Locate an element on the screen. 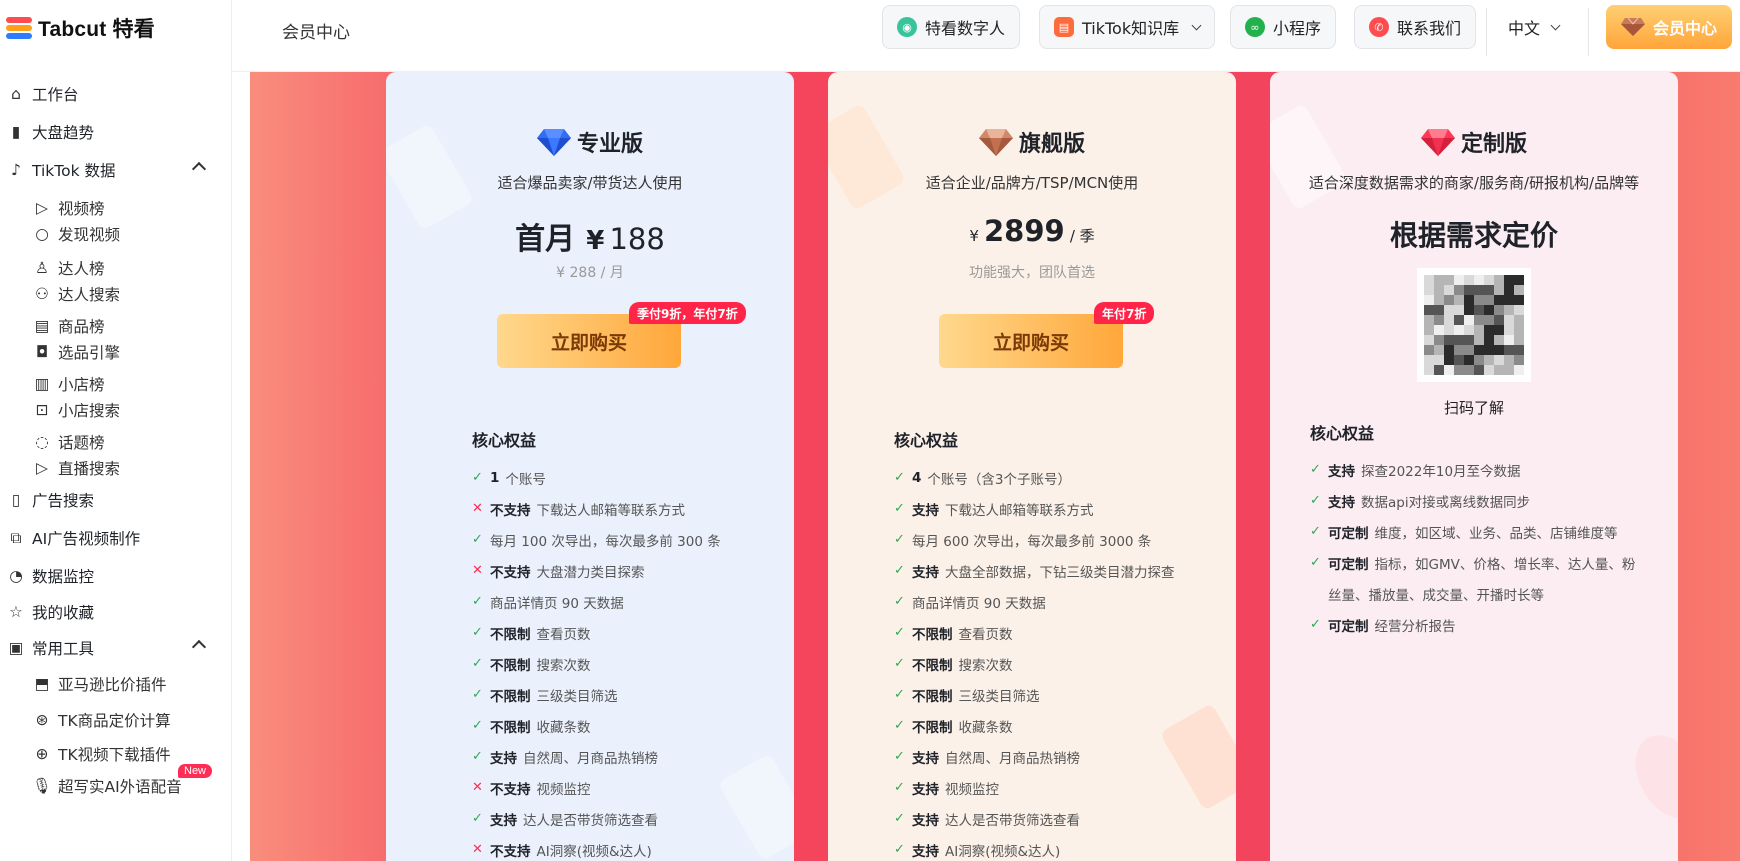 The height and width of the screenshot is (861, 1740). vip-center-button: 会员中心 is located at coordinates (1669, 27).